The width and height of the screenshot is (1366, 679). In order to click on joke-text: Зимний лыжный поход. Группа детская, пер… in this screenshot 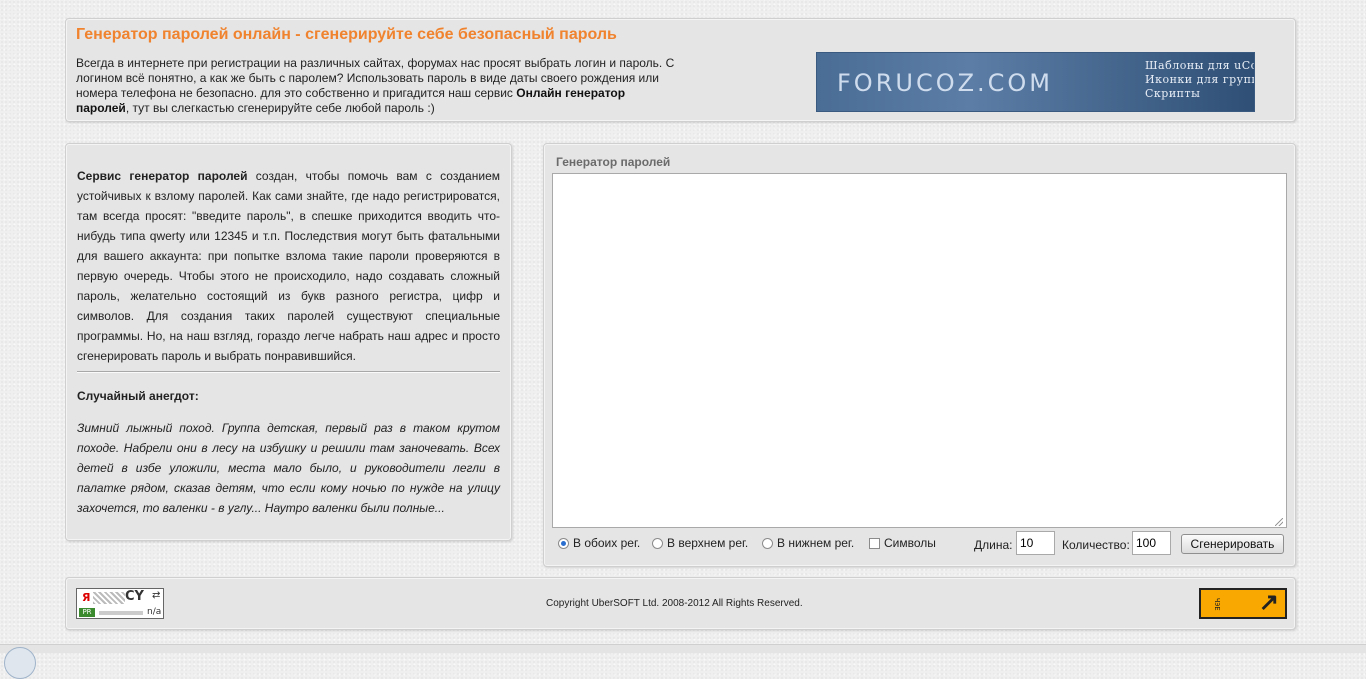, I will do `click(288, 468)`.